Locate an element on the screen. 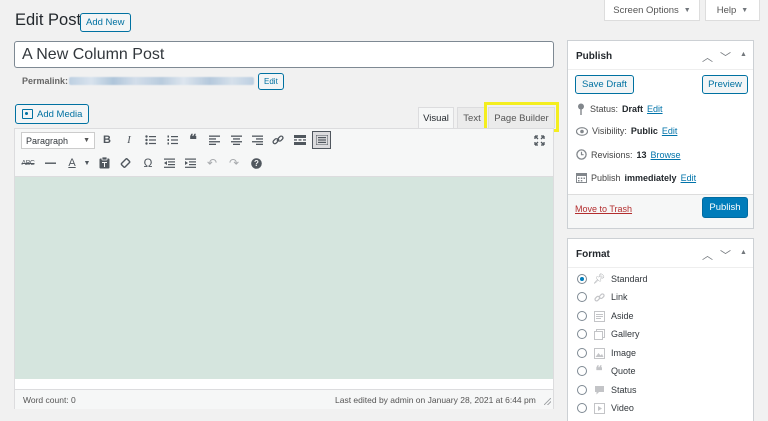 The width and height of the screenshot is (768, 421). format-option-link: Link is located at coordinates (602, 297).